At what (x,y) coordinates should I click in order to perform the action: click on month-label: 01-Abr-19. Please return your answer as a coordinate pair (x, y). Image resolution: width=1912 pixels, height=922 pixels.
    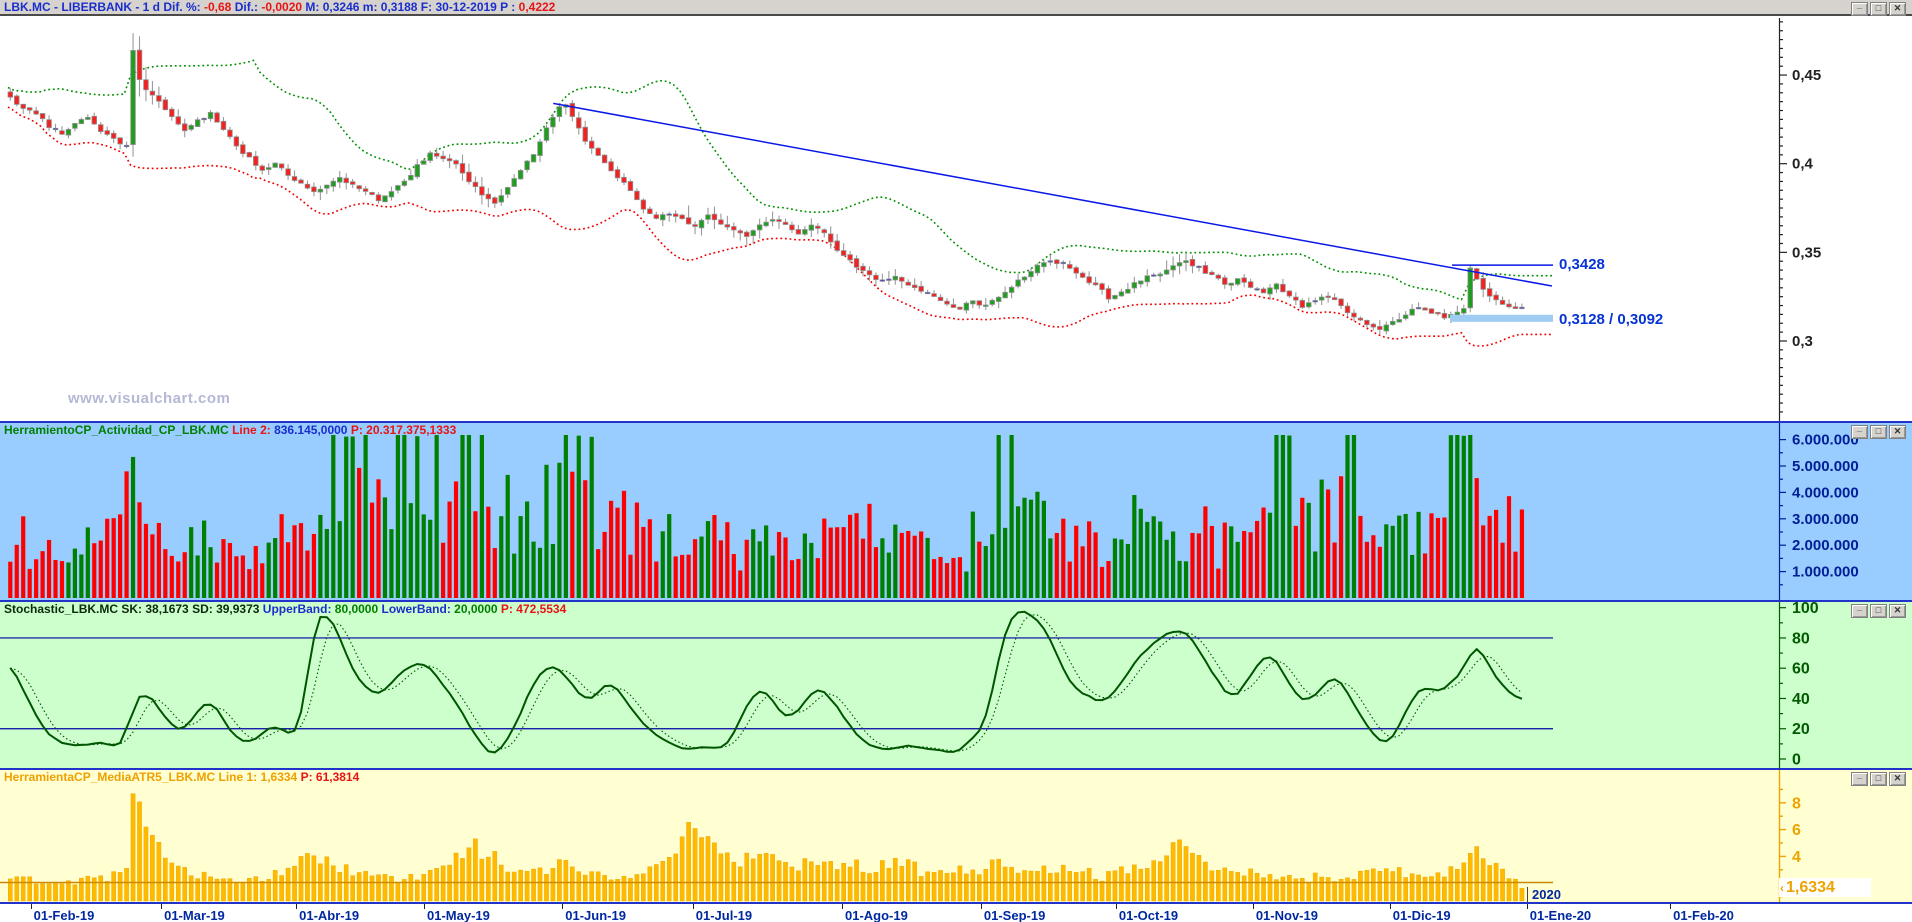
    Looking at the image, I should click on (329, 915).